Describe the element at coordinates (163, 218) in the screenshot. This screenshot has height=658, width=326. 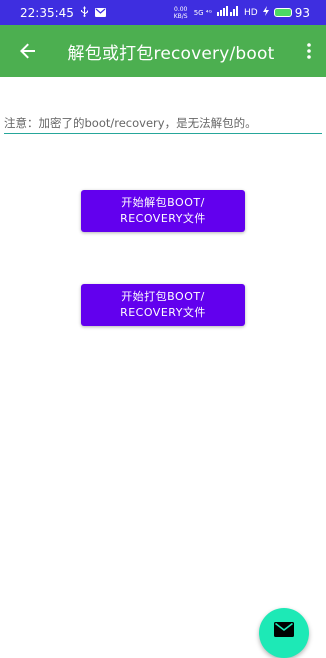
I see `unpack-button-line2: RECOVERY文件` at that location.